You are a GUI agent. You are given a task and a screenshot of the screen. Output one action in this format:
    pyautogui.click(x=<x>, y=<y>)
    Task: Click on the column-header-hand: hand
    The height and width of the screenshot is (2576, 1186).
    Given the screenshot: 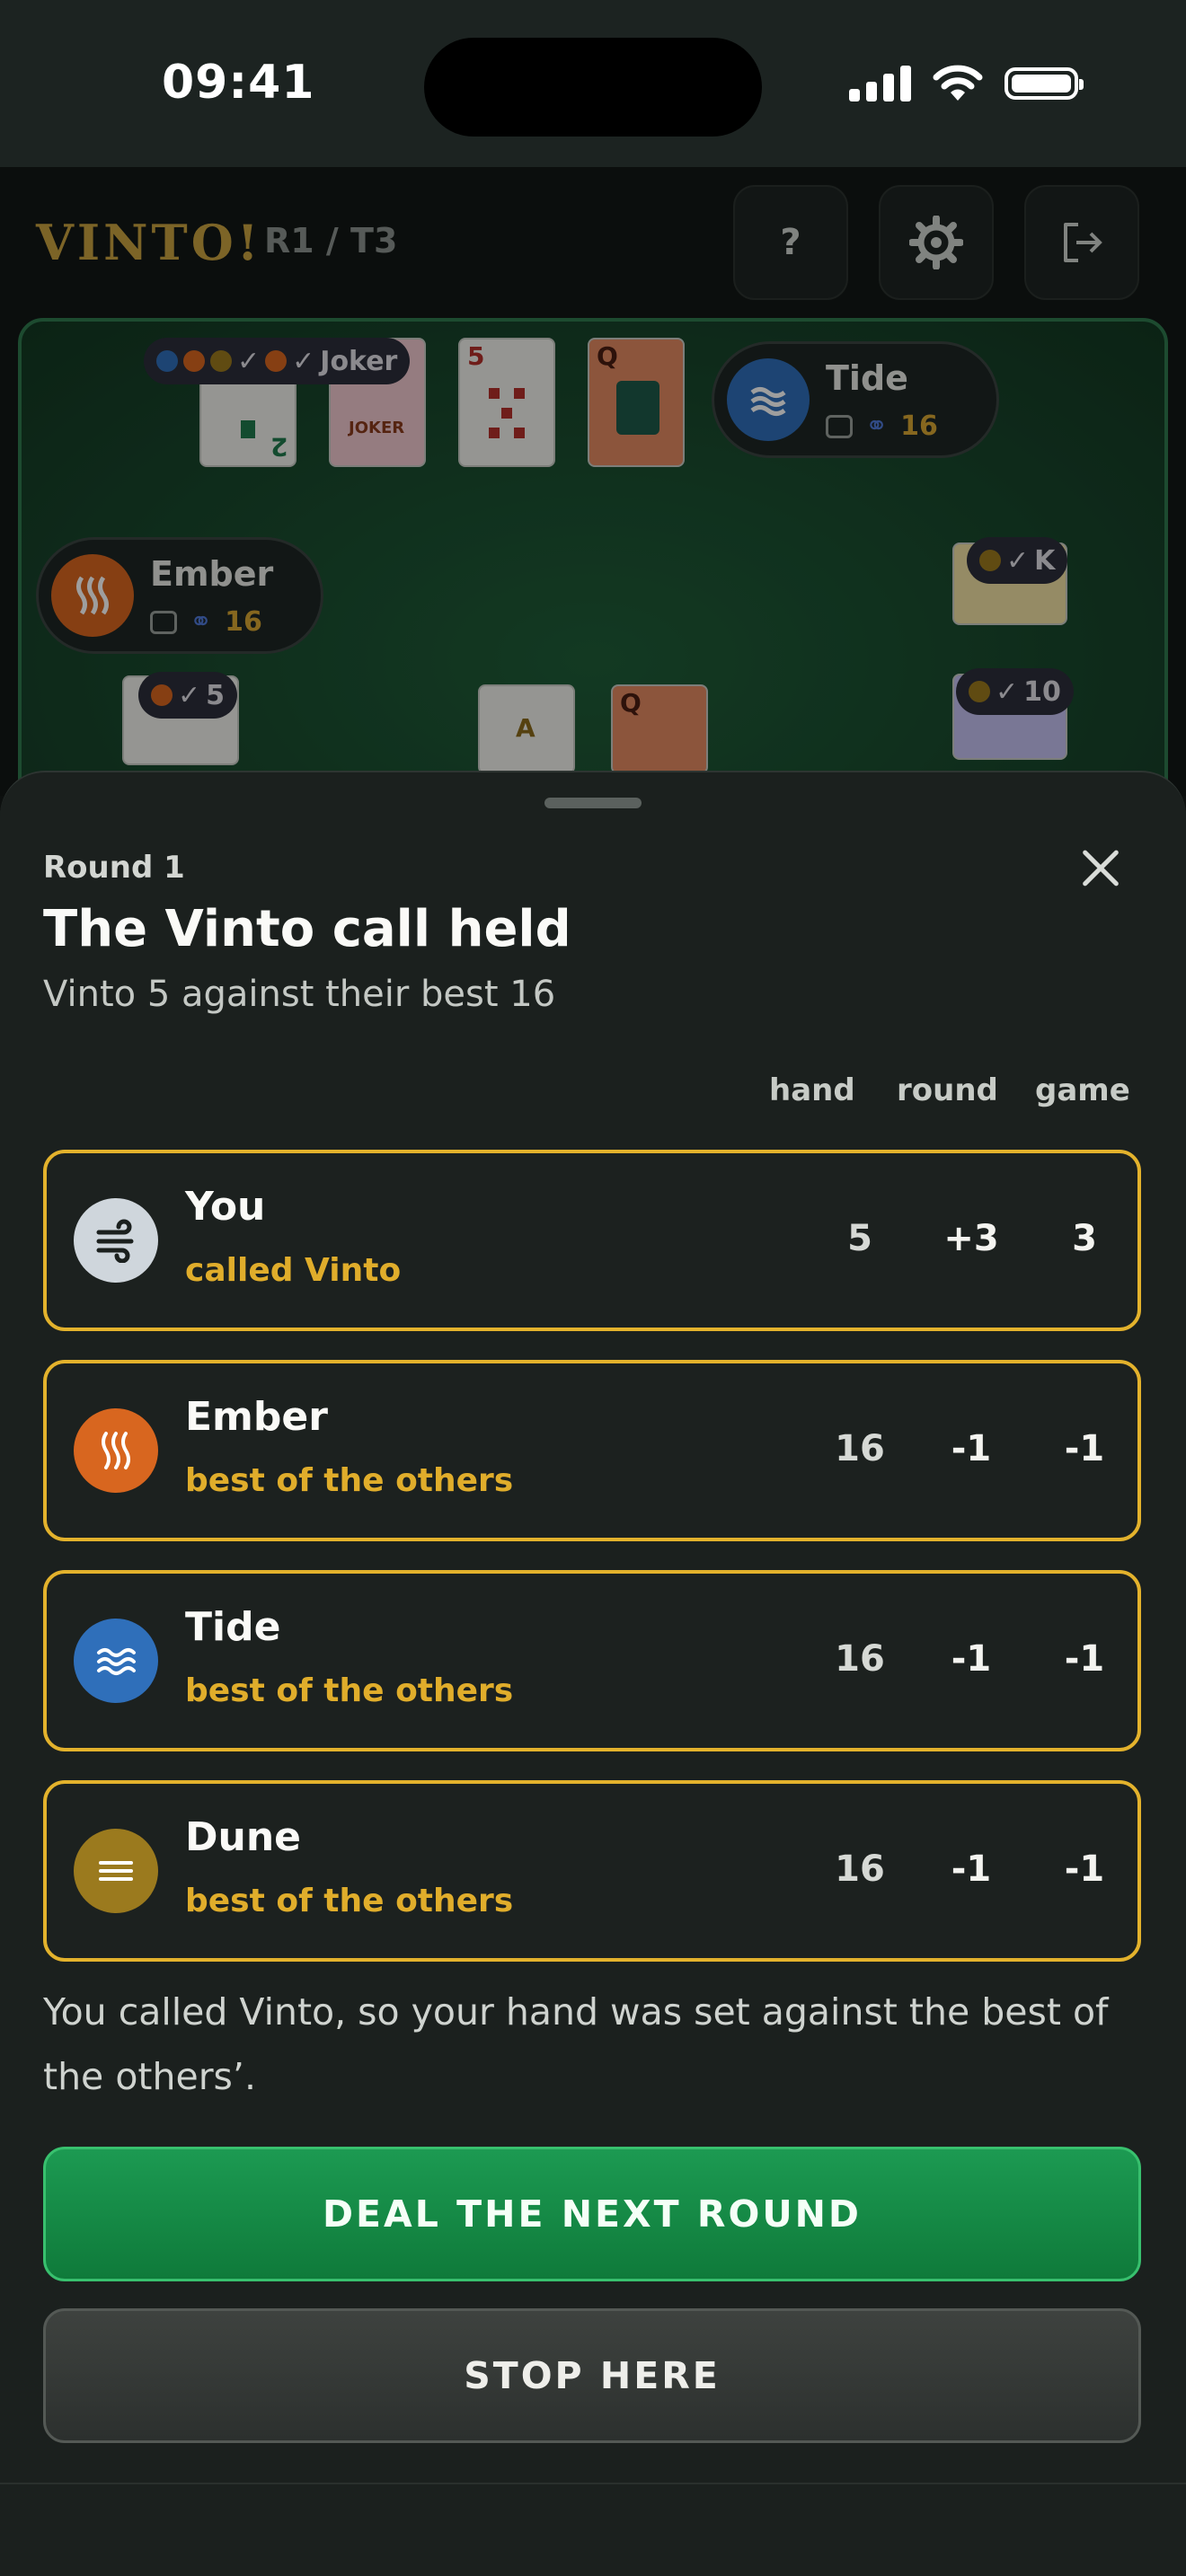 What is the action you would take?
    pyautogui.click(x=812, y=1090)
    